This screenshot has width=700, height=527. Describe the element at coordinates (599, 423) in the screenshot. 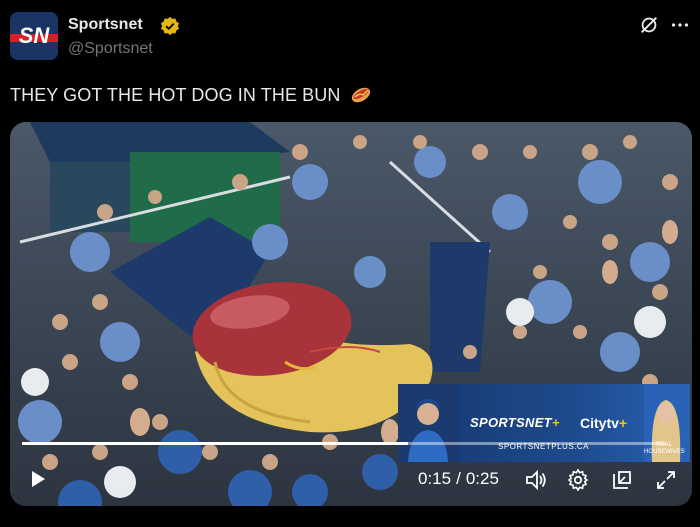

I see `citytv-wordmark: Citytv` at that location.